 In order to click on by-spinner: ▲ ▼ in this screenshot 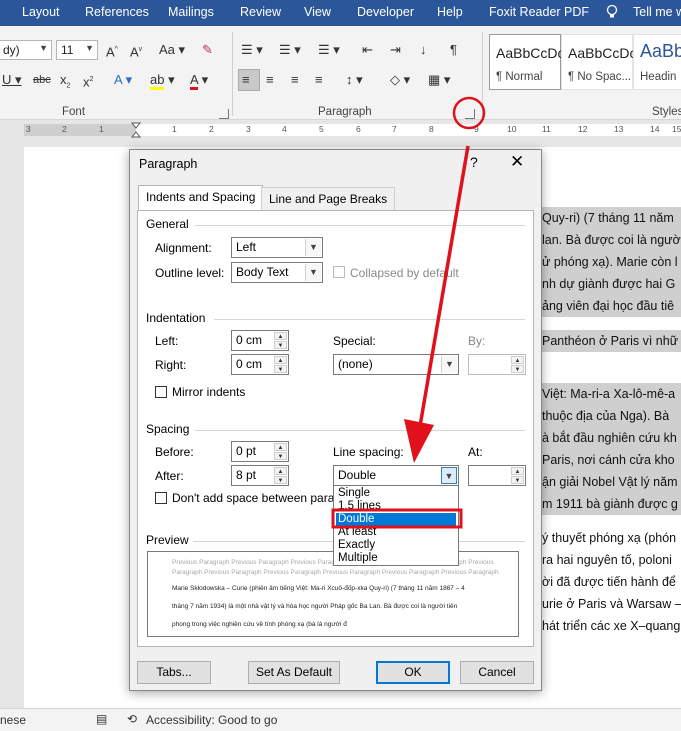, I will do `click(497, 364)`.